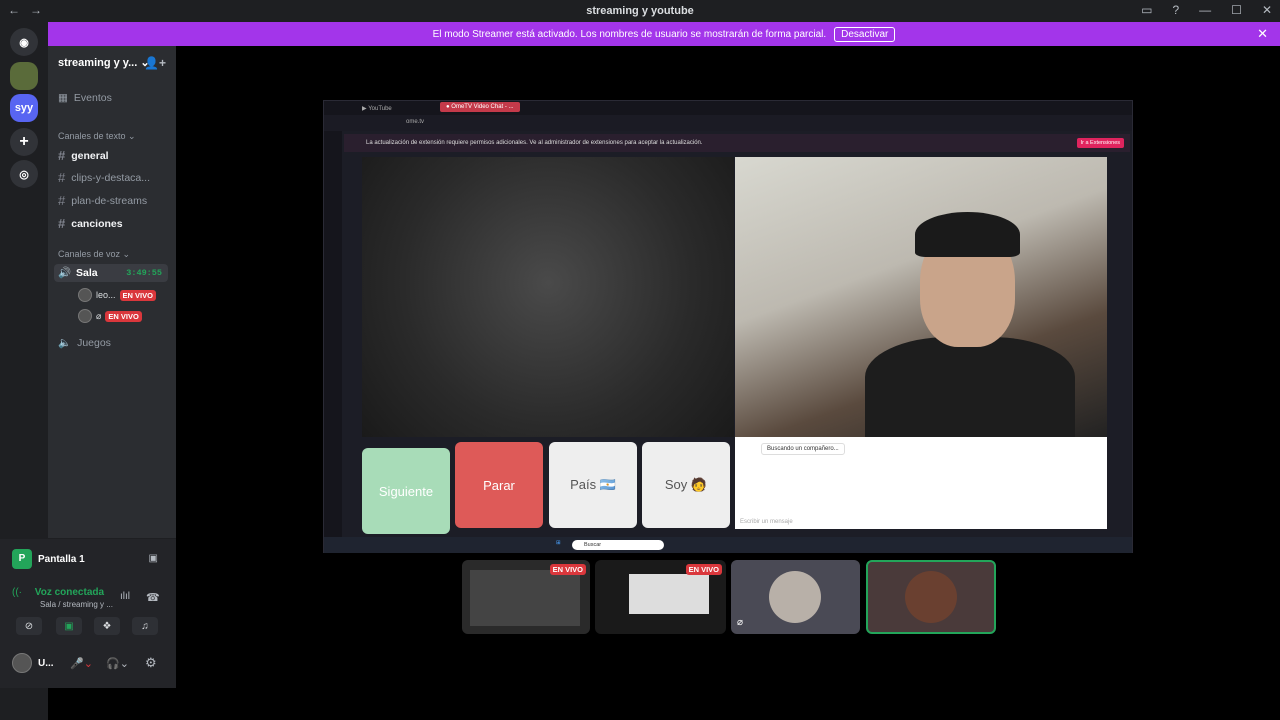 The height and width of the screenshot is (720, 1280). Describe the element at coordinates (17, 592) in the screenshot. I see `signal-icon: ((·` at that location.